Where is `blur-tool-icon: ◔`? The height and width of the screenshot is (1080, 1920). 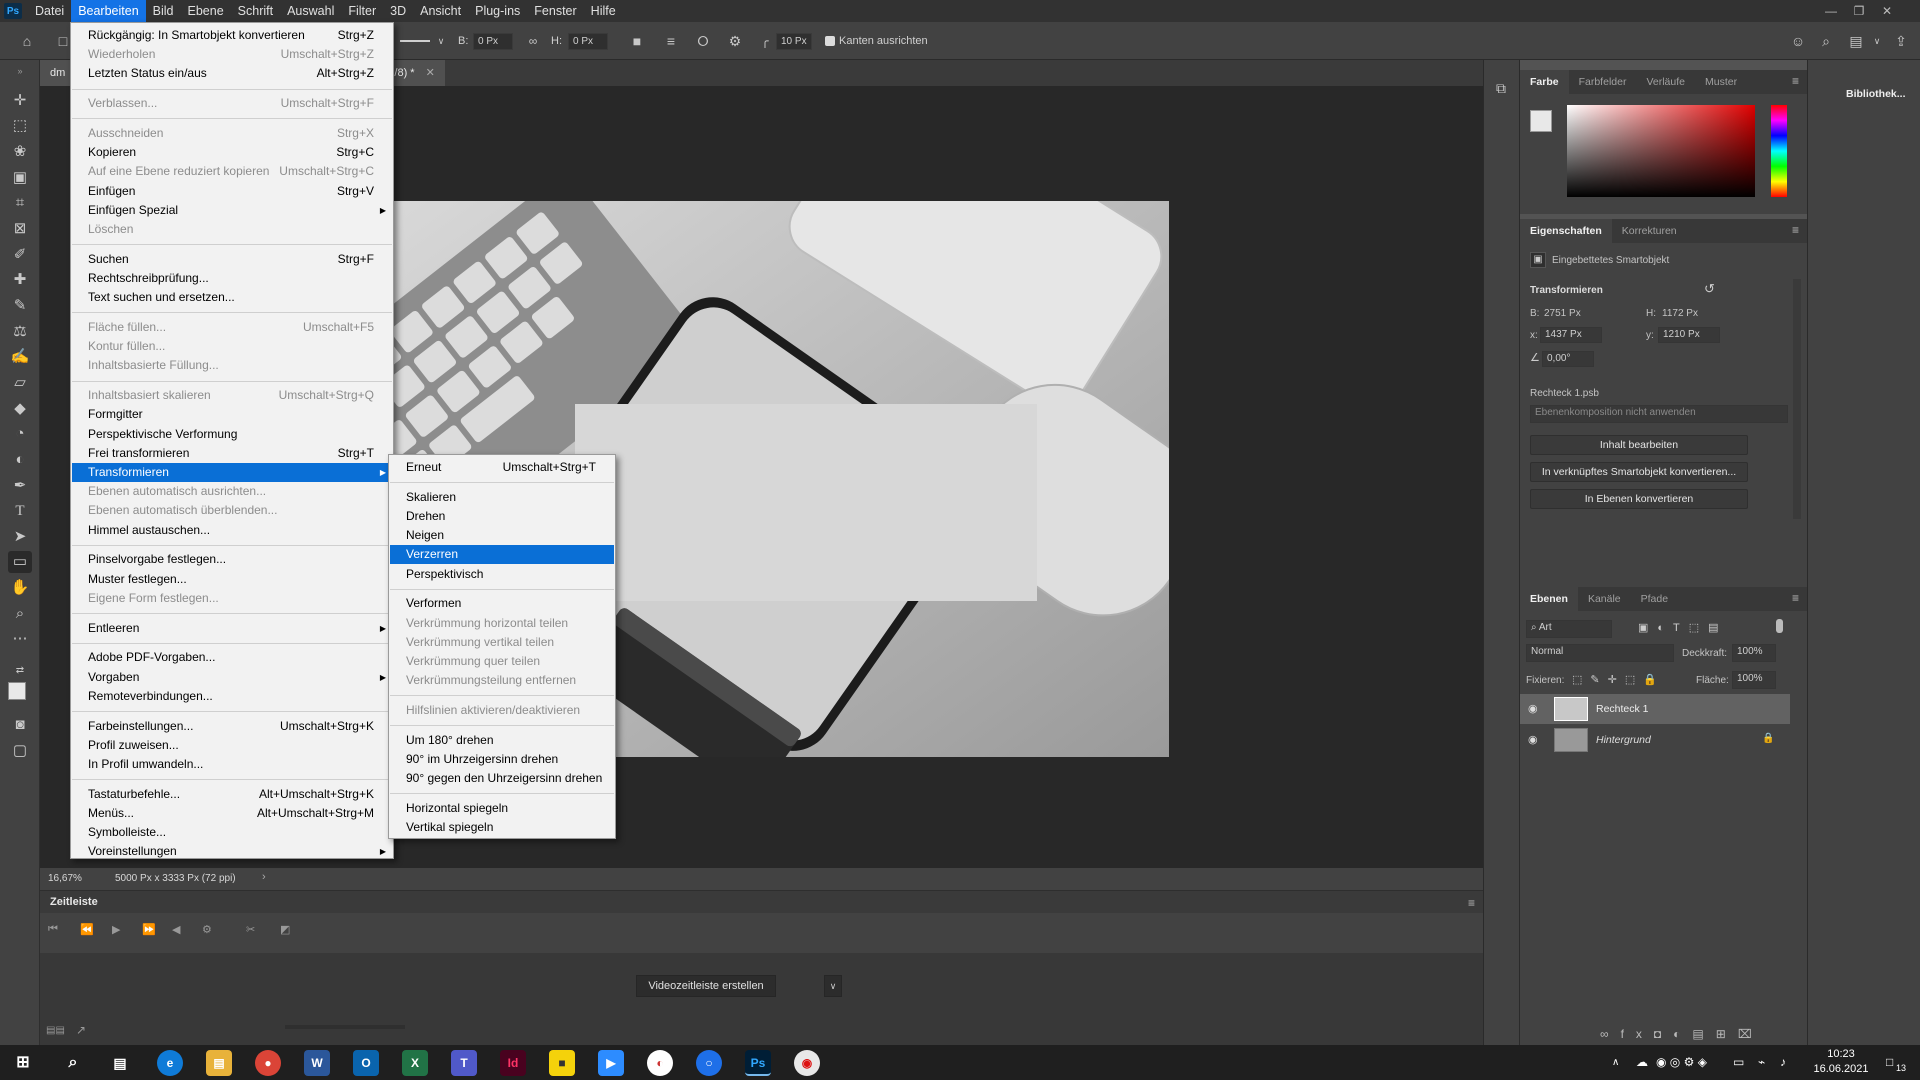 blur-tool-icon: ◔ is located at coordinates (20, 434).